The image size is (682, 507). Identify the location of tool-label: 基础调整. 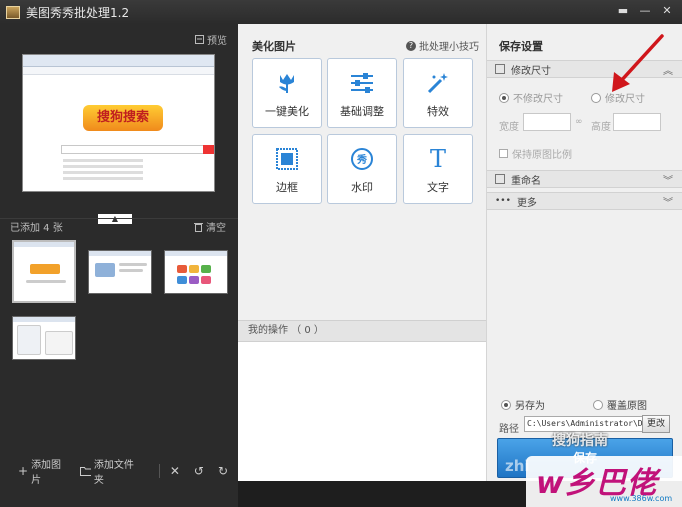
(362, 111).